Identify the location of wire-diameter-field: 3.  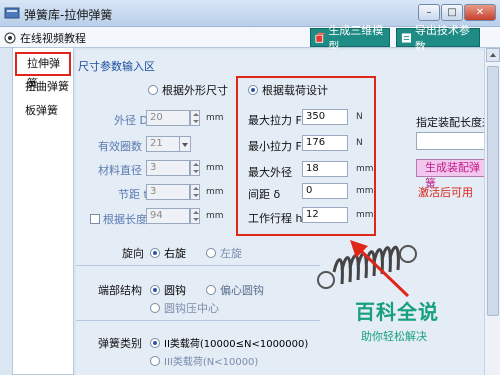
(168, 168).